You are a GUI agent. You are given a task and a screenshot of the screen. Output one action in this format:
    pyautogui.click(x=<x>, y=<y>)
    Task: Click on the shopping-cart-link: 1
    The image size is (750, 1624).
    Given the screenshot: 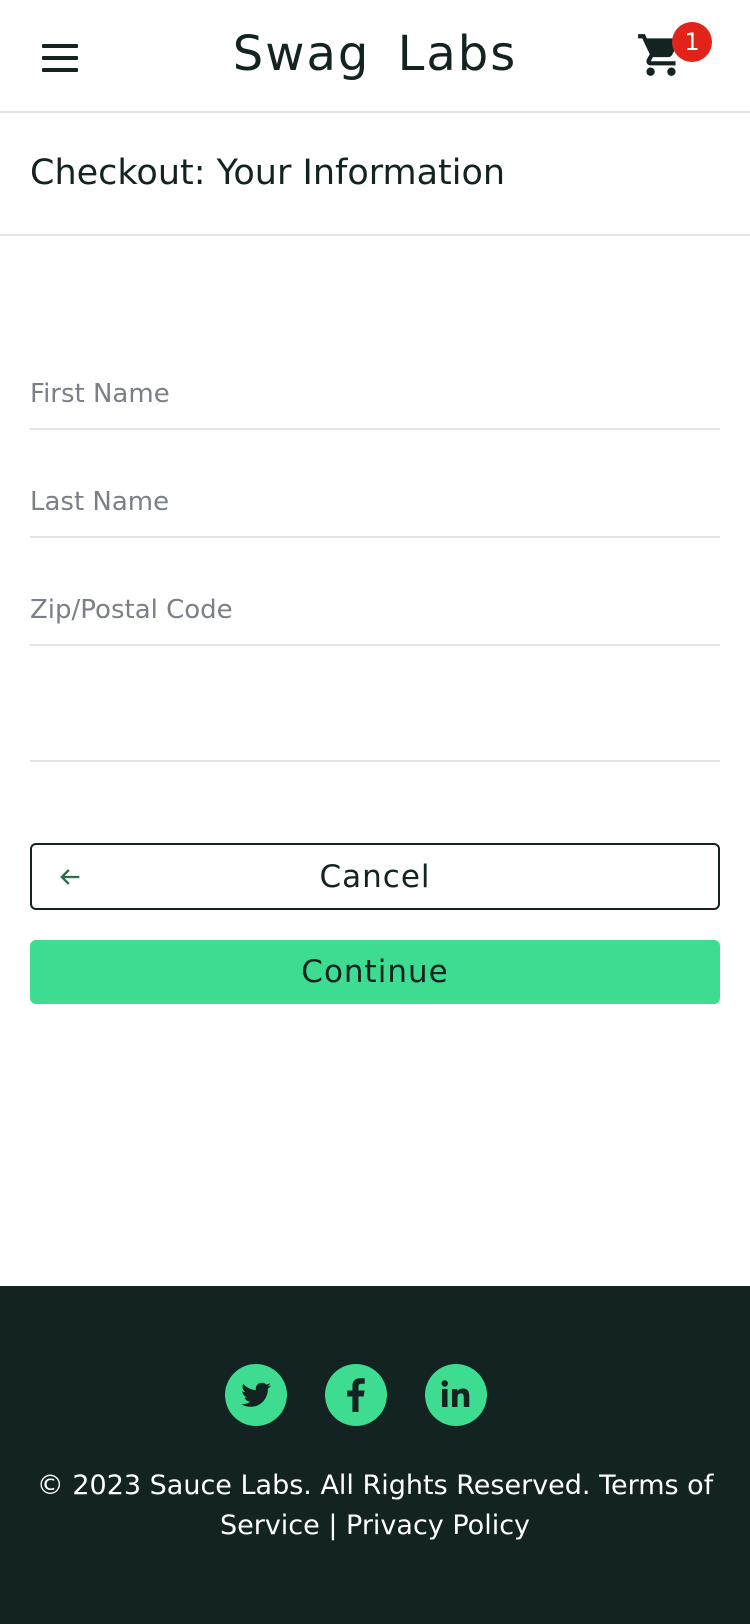 What is the action you would take?
    pyautogui.click(x=676, y=57)
    